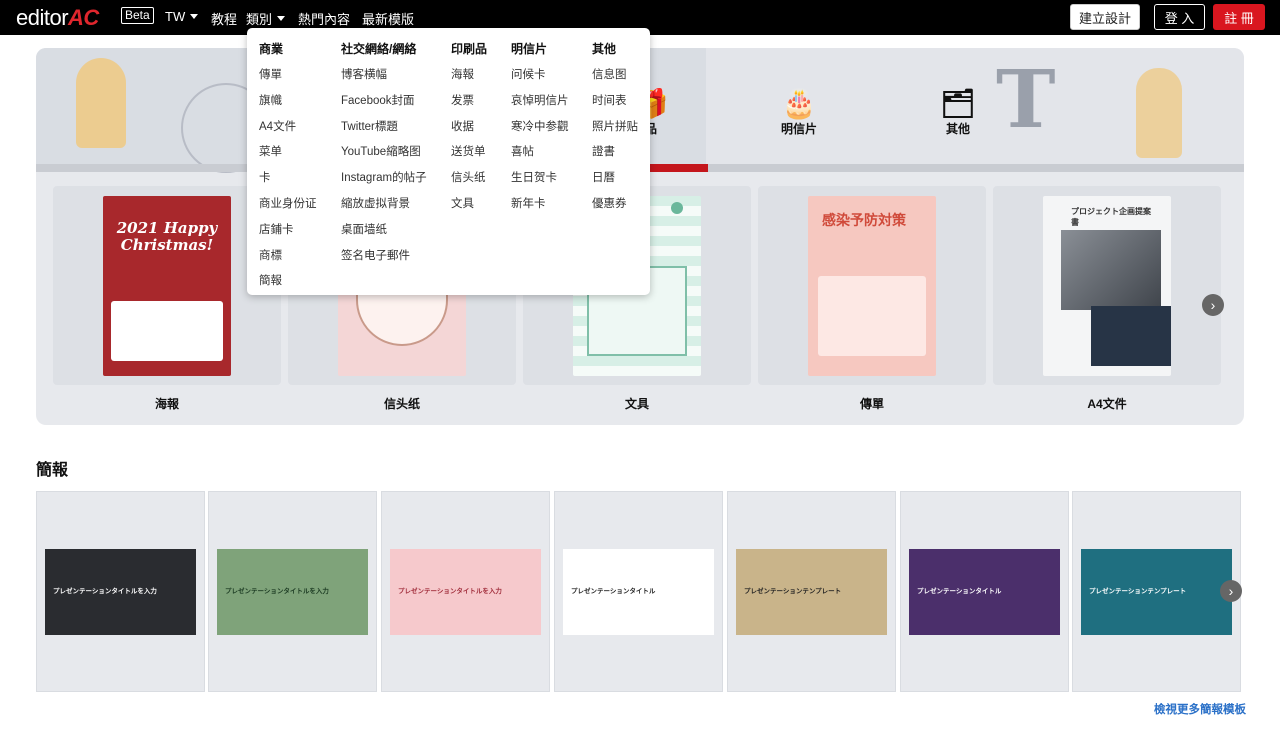 This screenshot has height=738, width=1280. Describe the element at coordinates (469, 203) in the screenshot. I see `dropdown-item: 文具` at that location.